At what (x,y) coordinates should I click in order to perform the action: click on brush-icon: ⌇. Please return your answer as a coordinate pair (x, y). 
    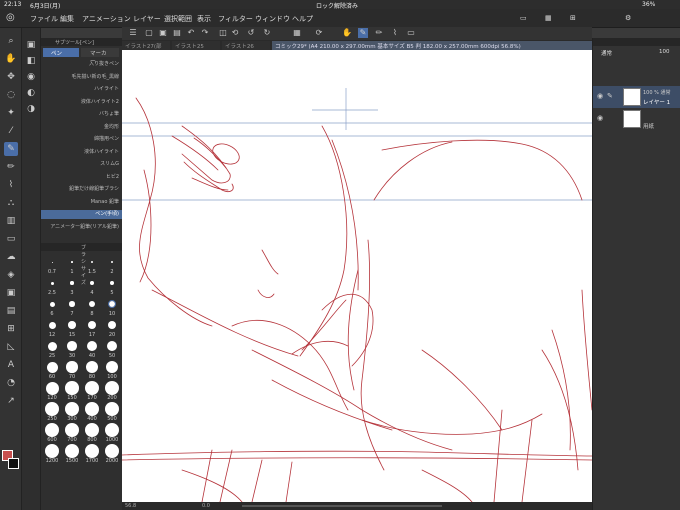
    Looking at the image, I should click on (395, 33).